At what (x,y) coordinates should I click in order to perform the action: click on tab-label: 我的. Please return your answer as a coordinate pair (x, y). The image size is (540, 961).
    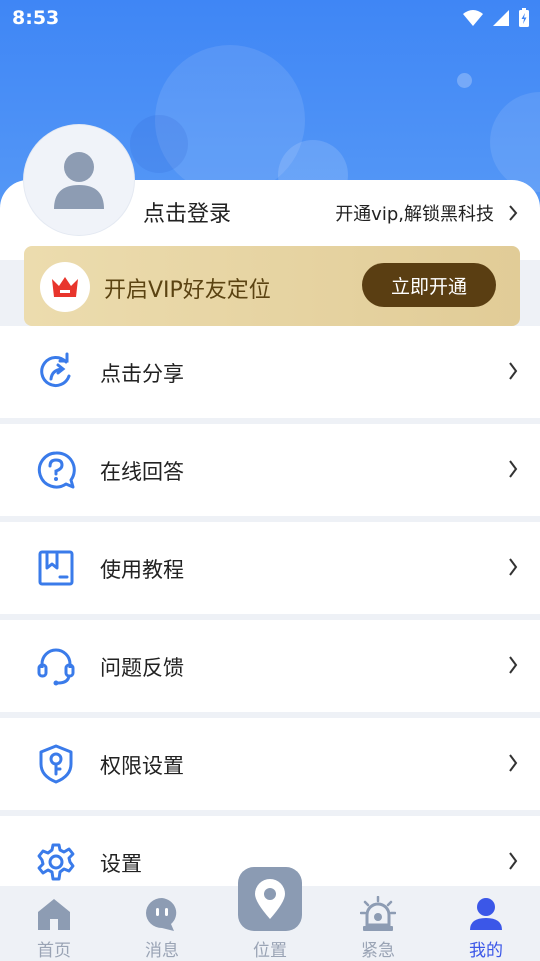
    Looking at the image, I should click on (486, 951).